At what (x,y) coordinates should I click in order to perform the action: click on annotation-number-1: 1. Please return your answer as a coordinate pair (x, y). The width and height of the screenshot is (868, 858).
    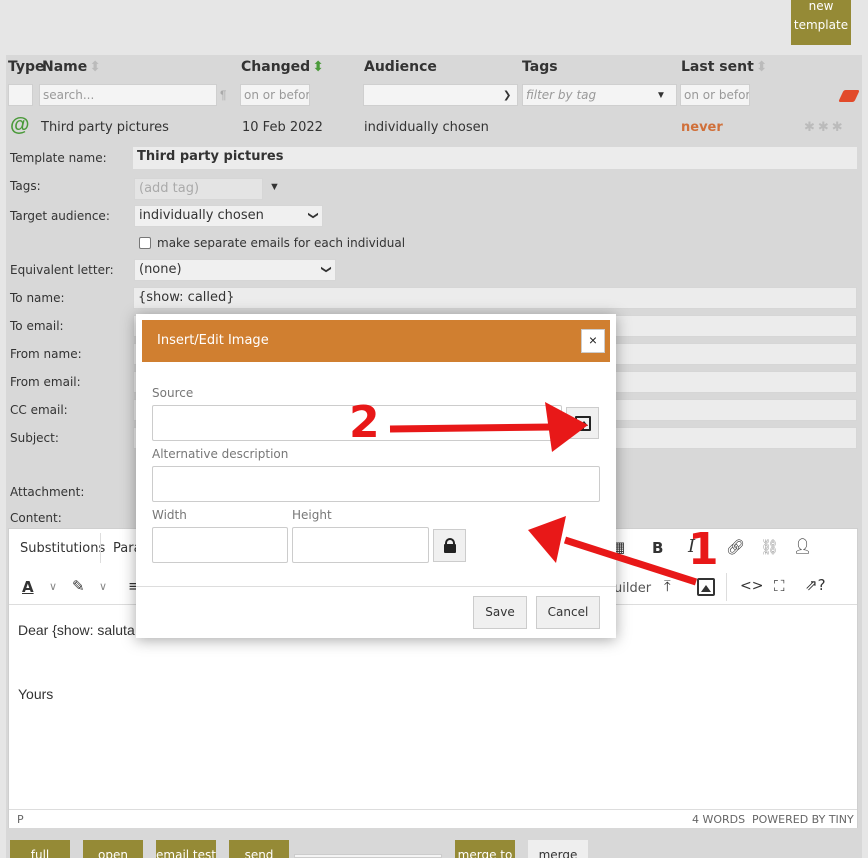
    Looking at the image, I should click on (703, 549).